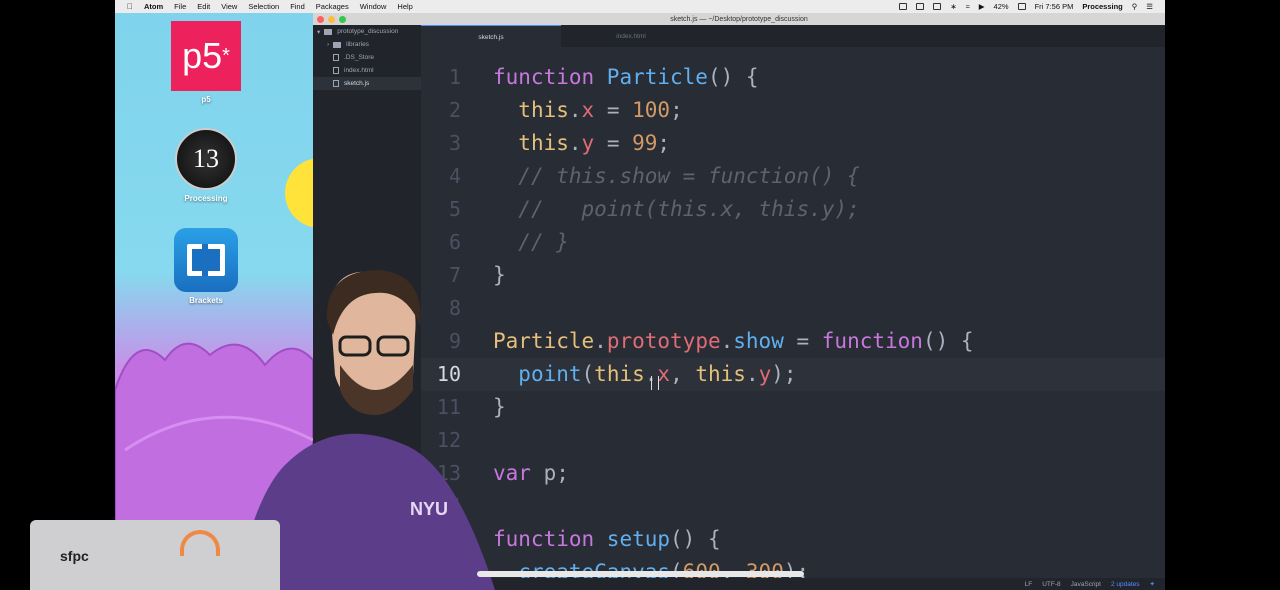  I want to click on code-token: setup, so click(638, 539).